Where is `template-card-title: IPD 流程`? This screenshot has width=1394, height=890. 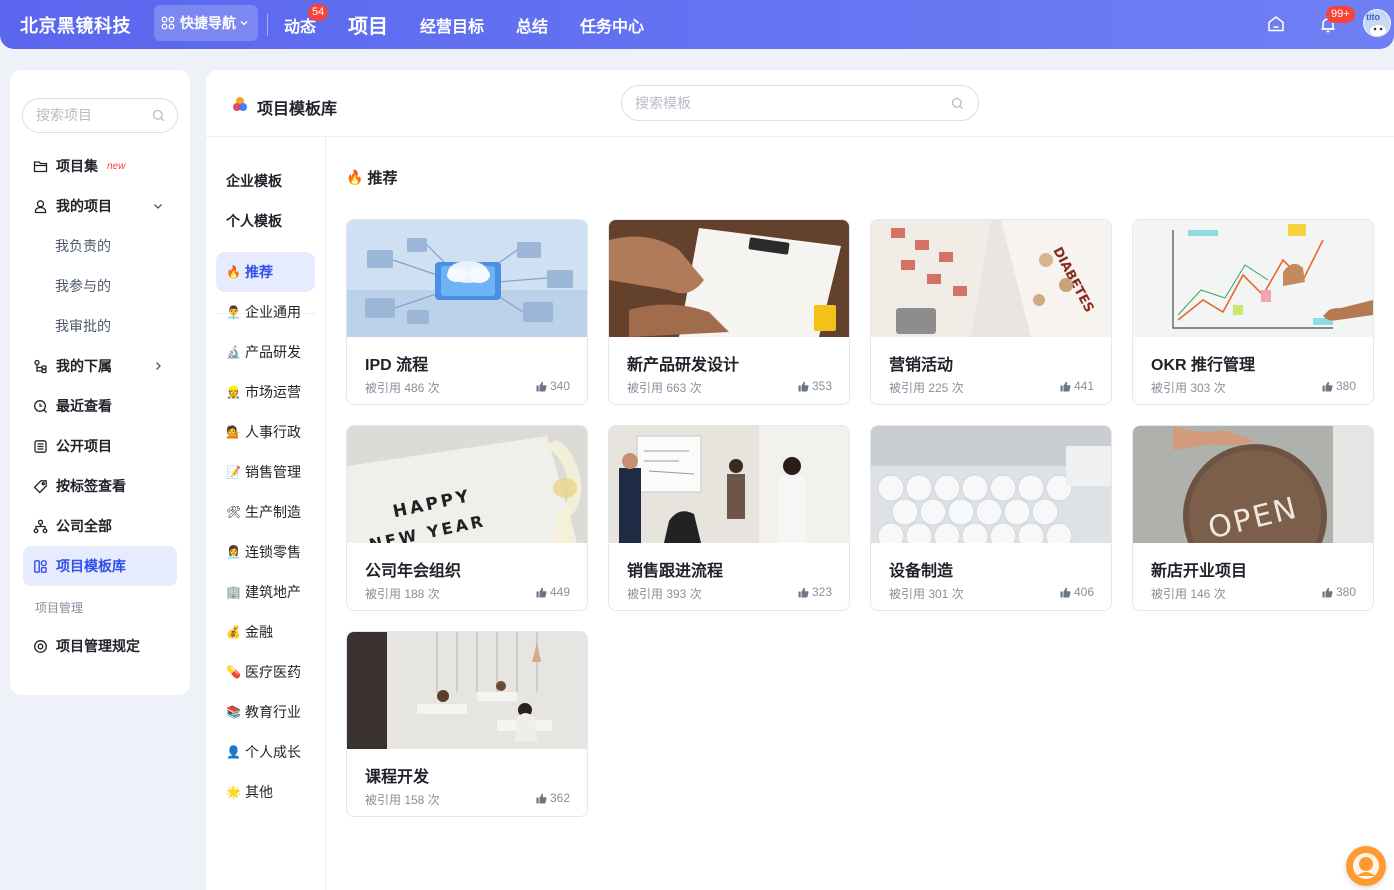
template-card-title: IPD 流程 is located at coordinates (397, 365).